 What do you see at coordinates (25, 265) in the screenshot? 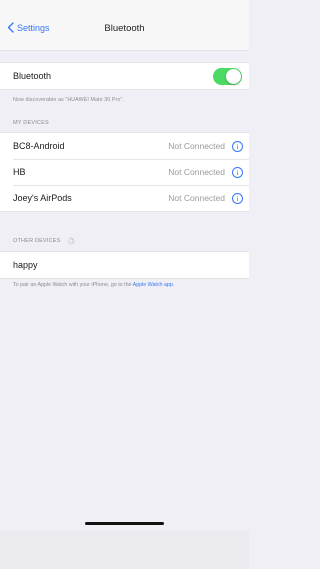
I see `device-name: happy` at bounding box center [25, 265].